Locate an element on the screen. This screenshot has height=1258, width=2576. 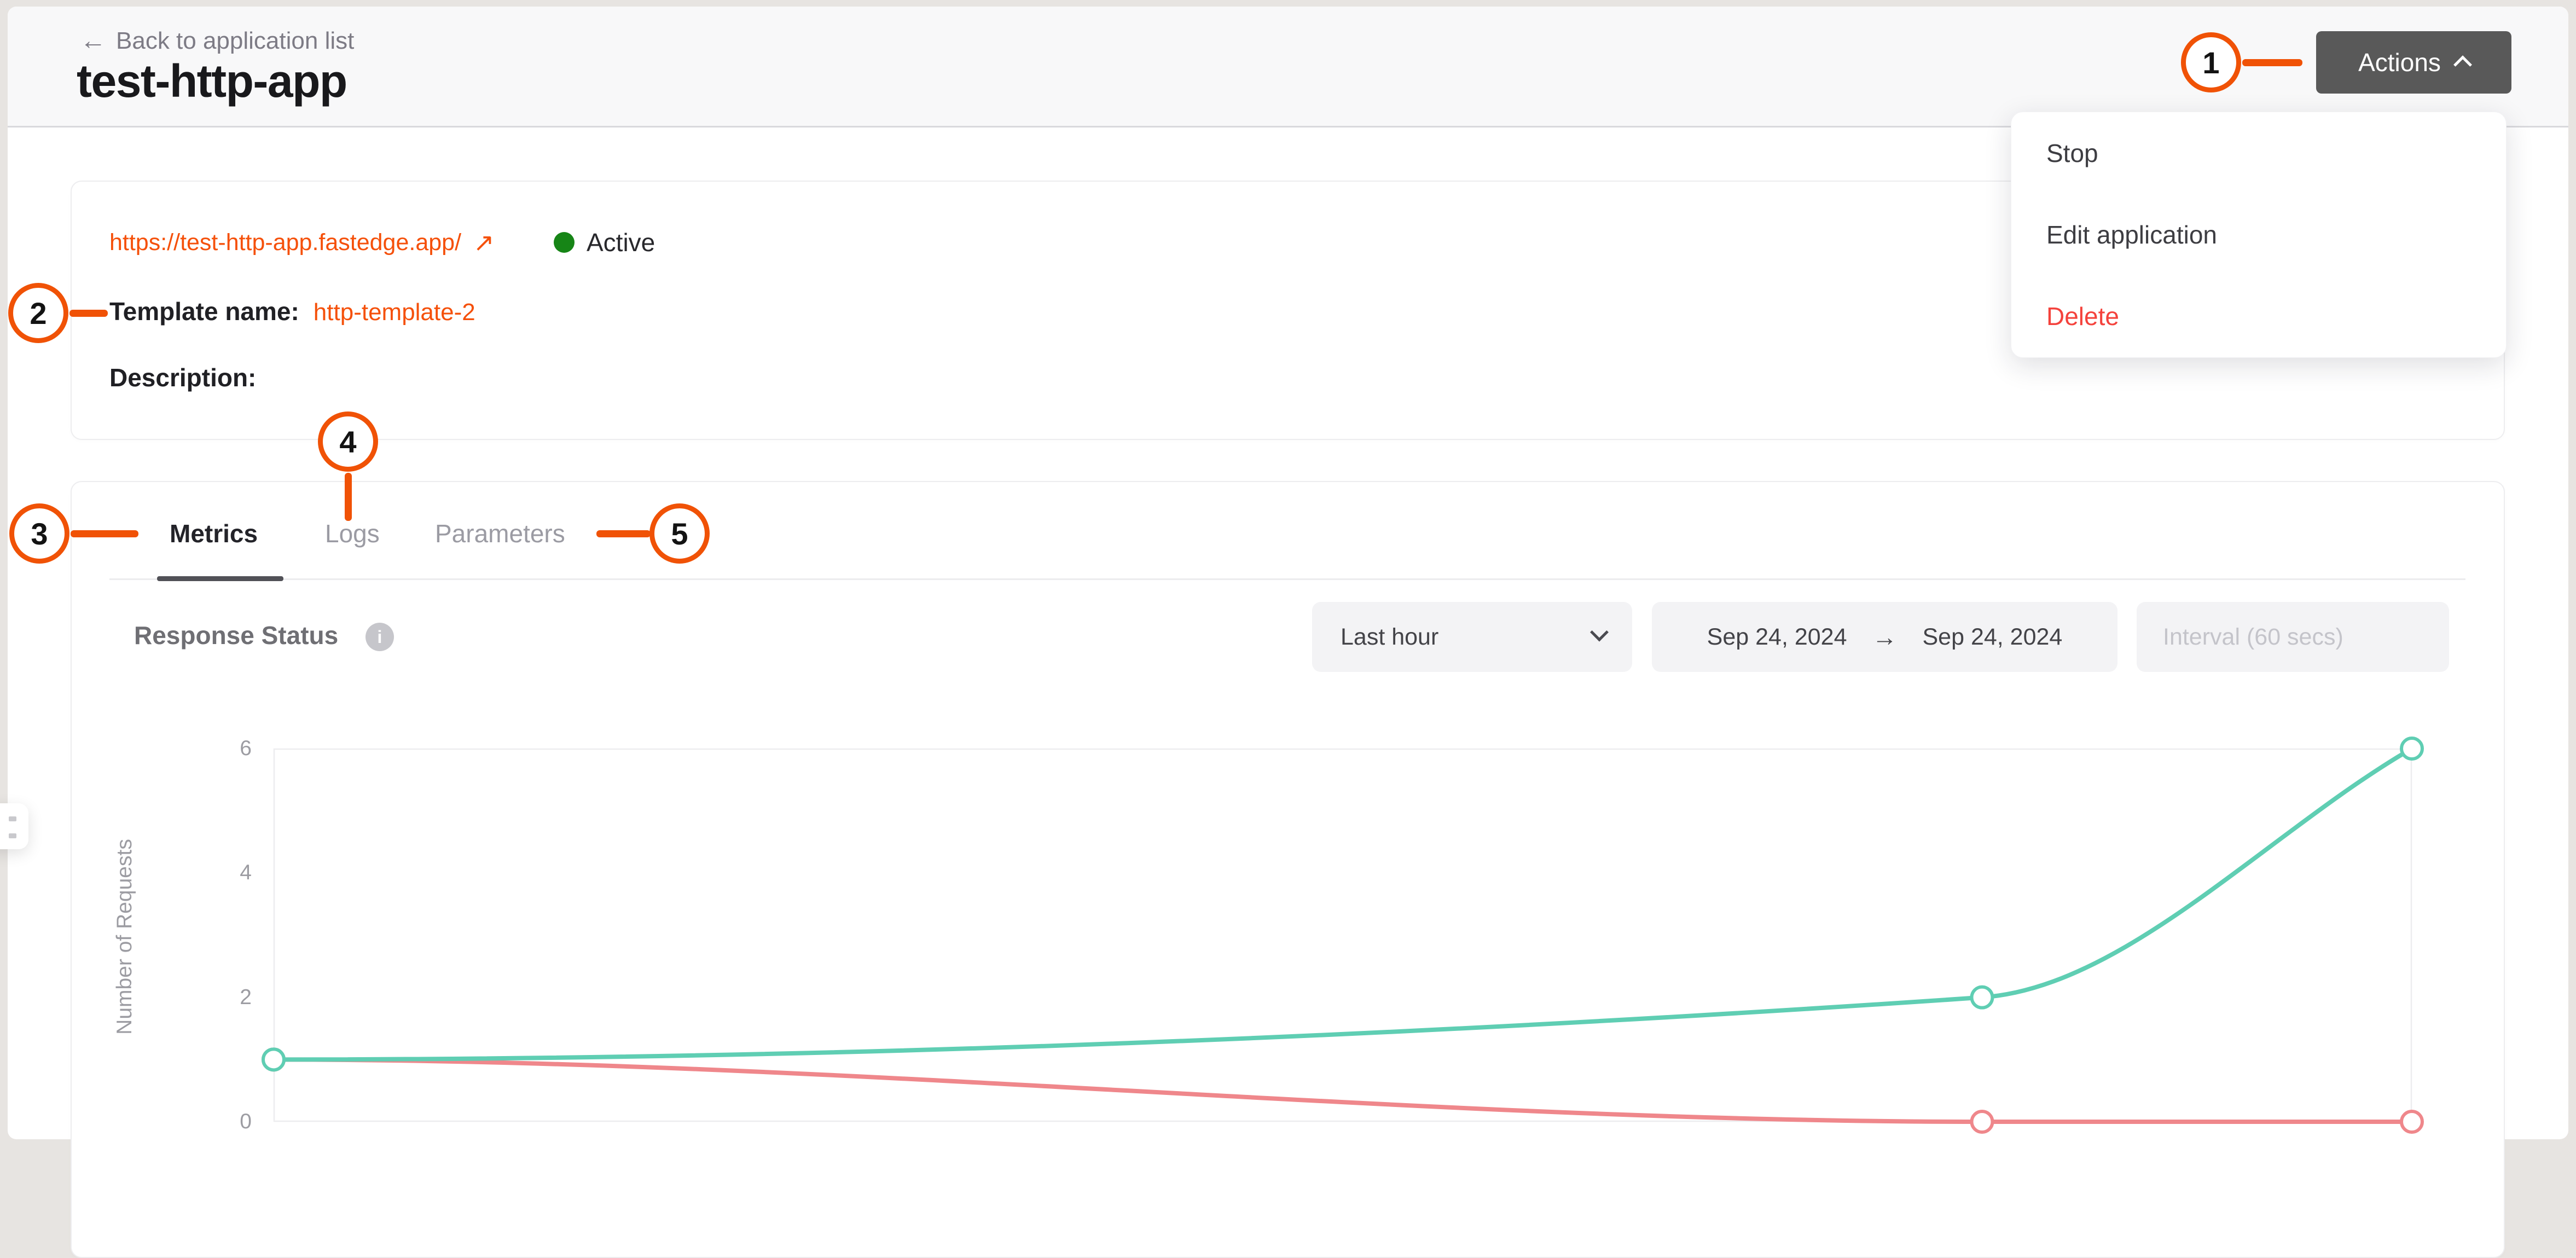
callout-3-line is located at coordinates (105, 533).